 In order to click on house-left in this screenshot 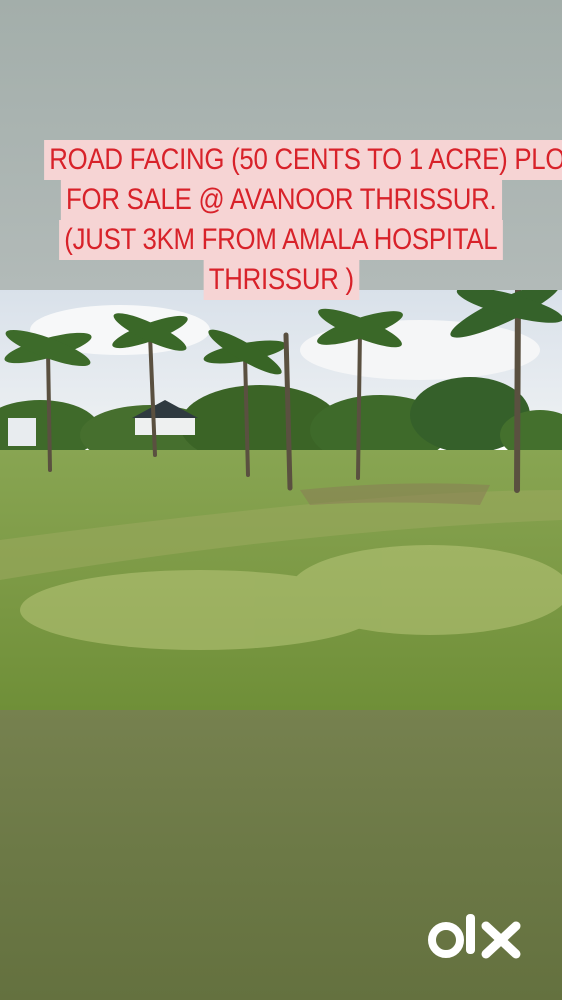, I will do `click(22, 432)`.